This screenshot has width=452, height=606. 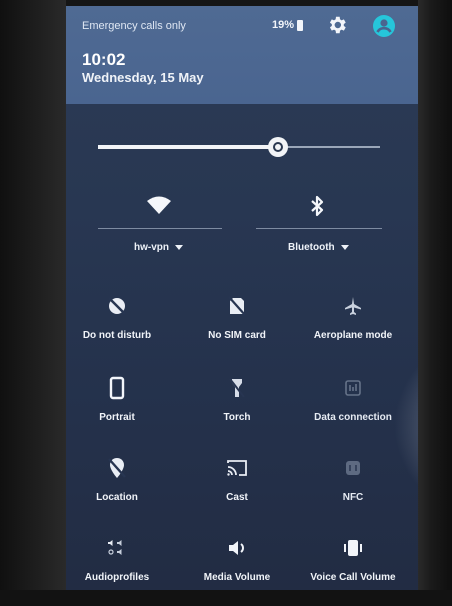 What do you see at coordinates (159, 206) in the screenshot?
I see `wifi-icon` at bounding box center [159, 206].